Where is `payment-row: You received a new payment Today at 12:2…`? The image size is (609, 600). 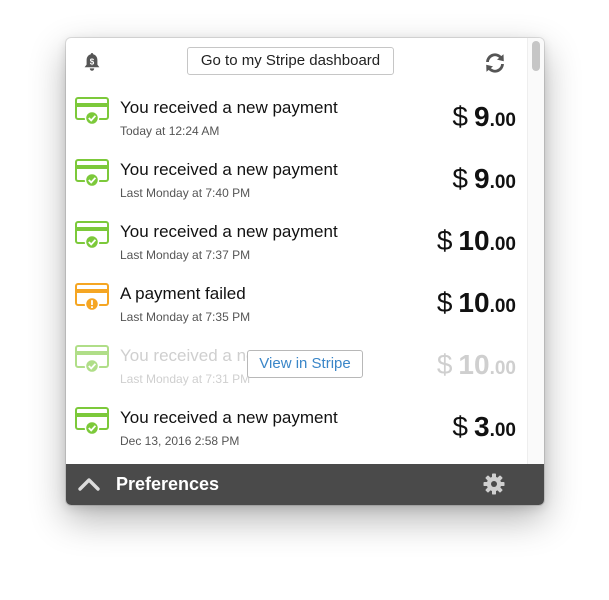 payment-row: You received a new payment Today at 12:2… is located at coordinates (297, 119).